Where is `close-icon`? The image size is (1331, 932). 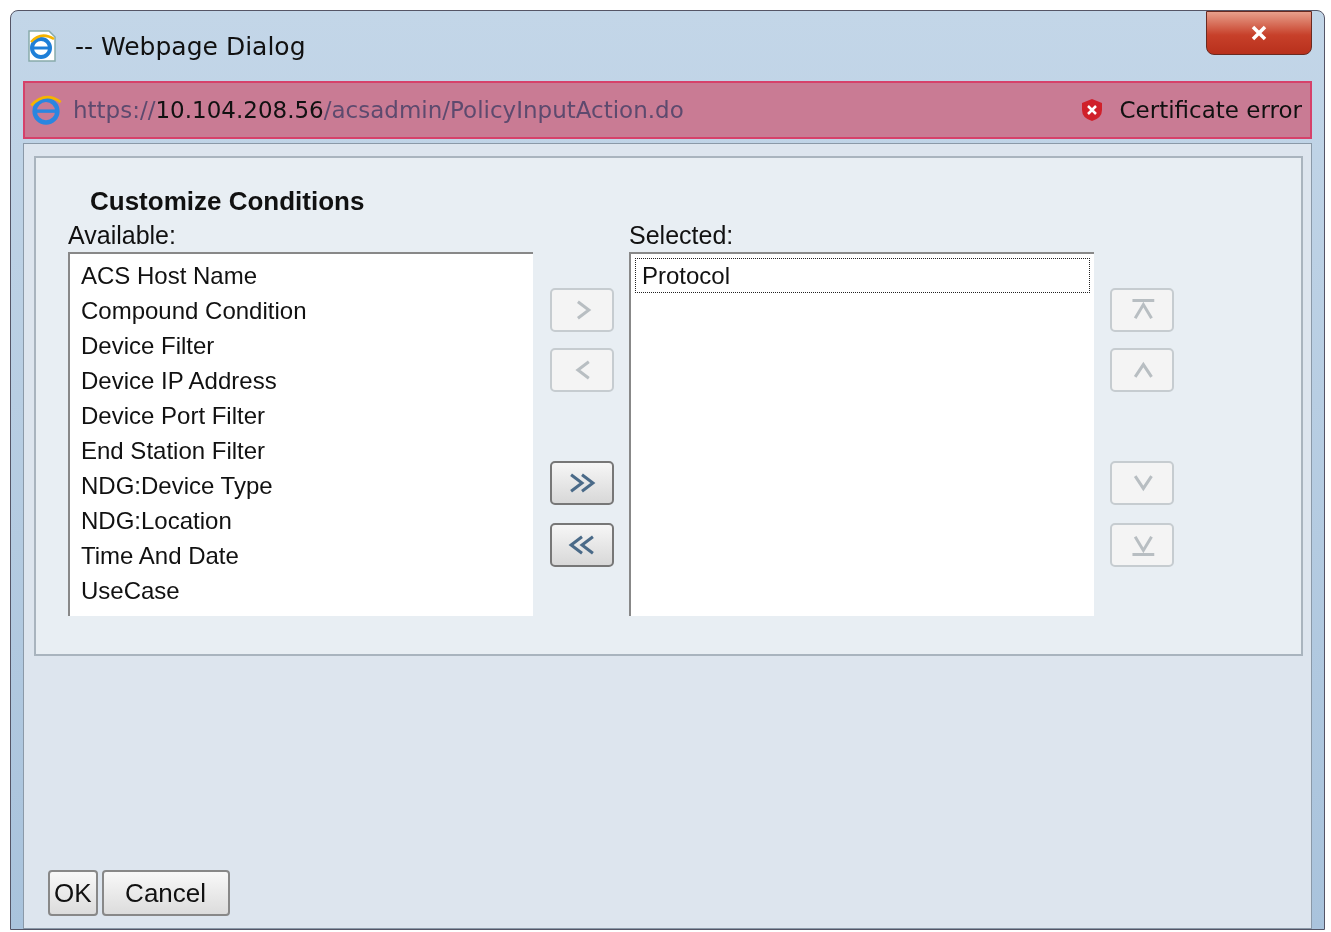 close-icon is located at coordinates (1259, 33).